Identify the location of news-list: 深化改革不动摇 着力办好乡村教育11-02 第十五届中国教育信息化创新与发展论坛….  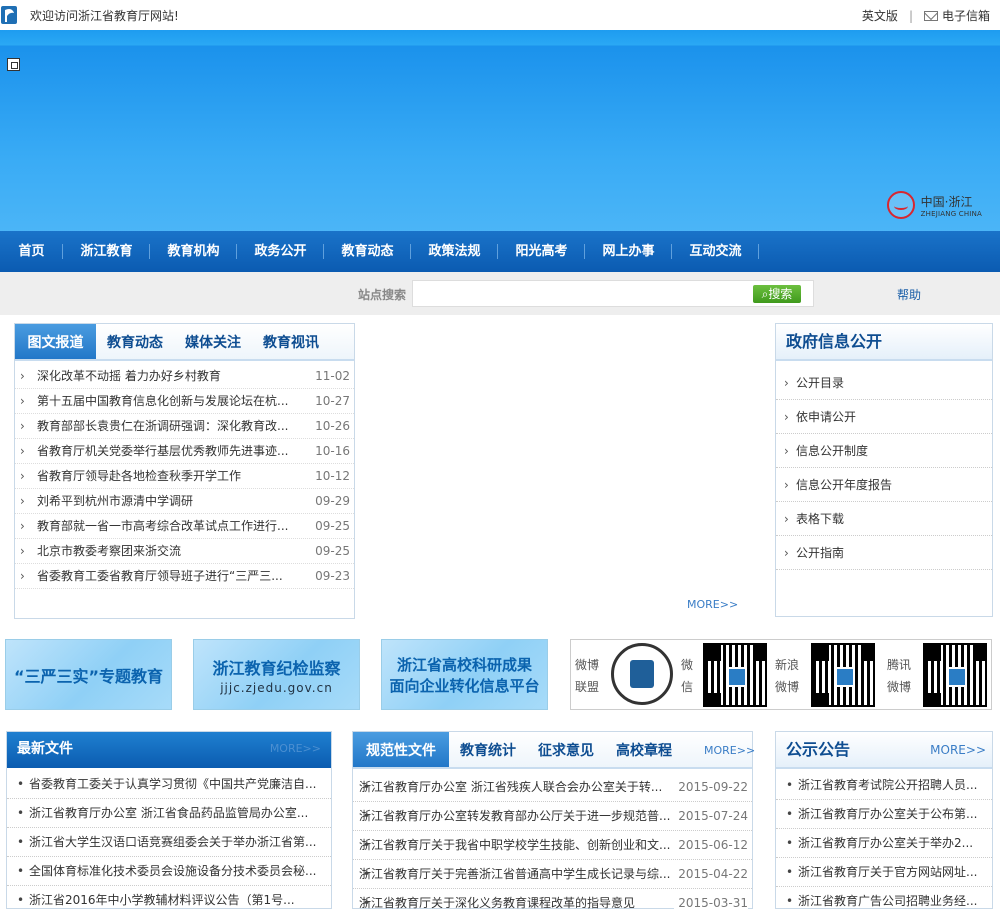
(184, 476).